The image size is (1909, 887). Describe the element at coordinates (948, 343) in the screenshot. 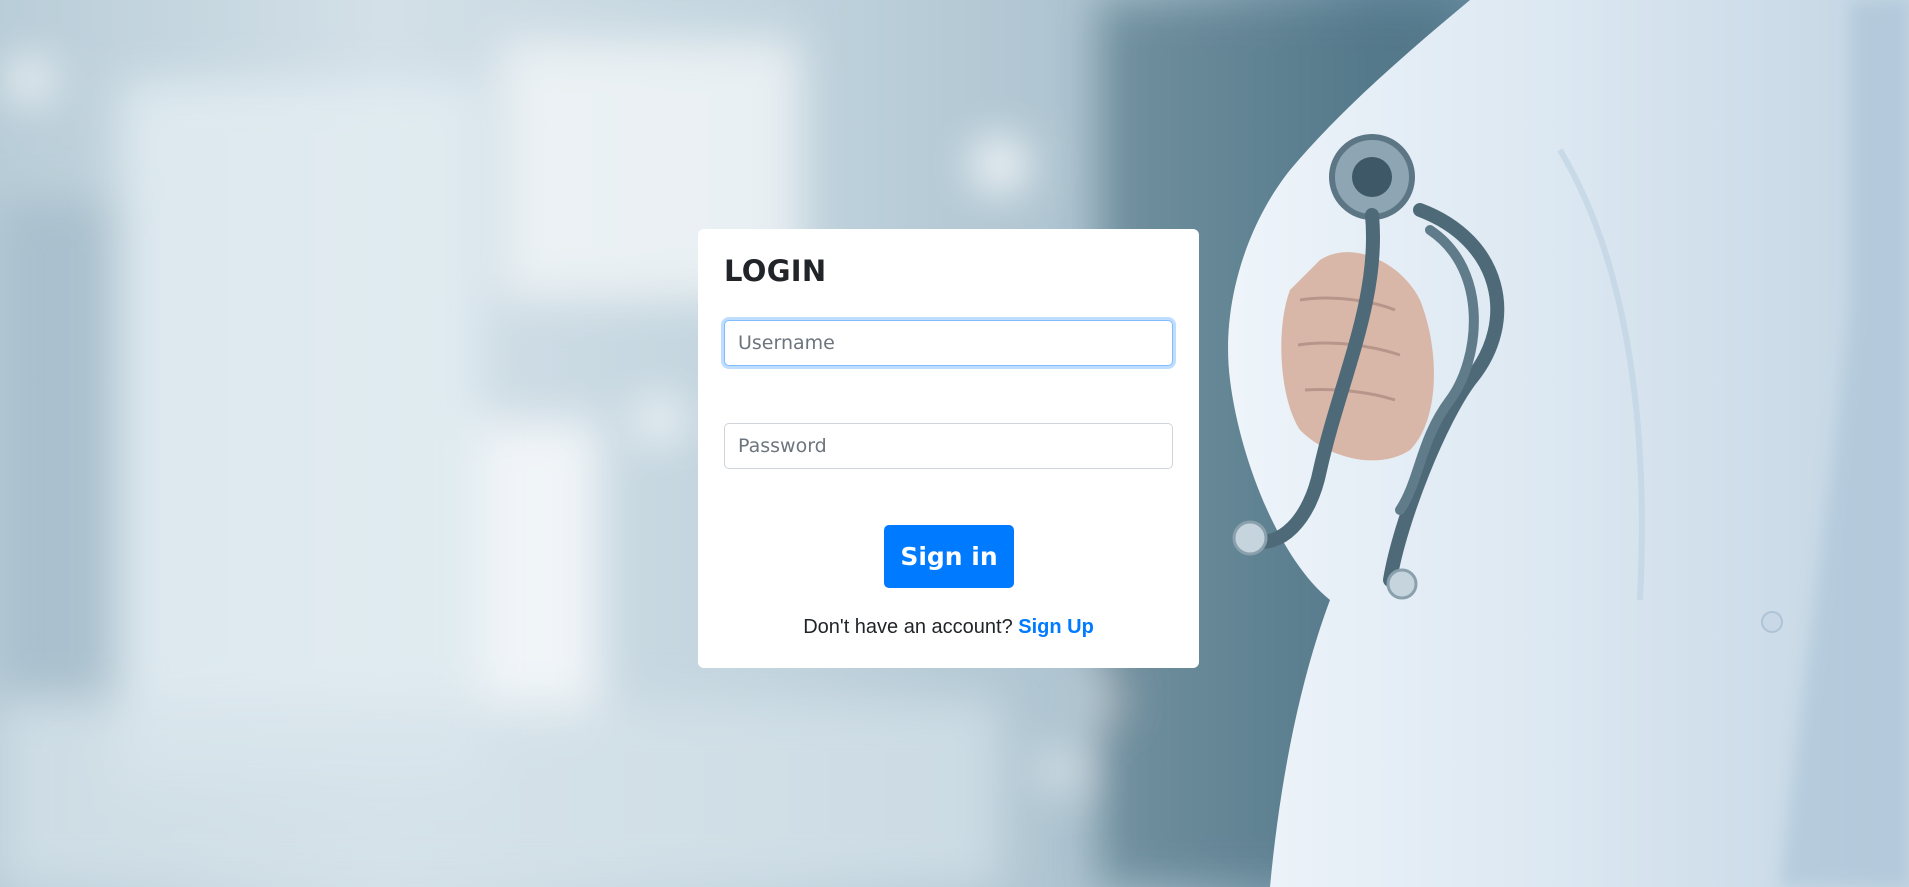

I see `username-input` at that location.